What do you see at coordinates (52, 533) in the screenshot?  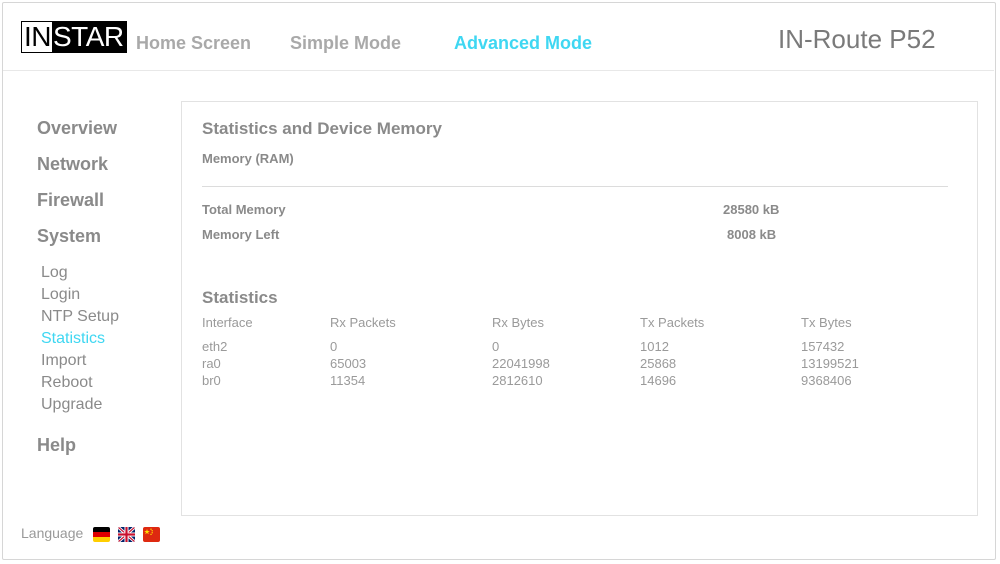 I see `language-label: Language` at bounding box center [52, 533].